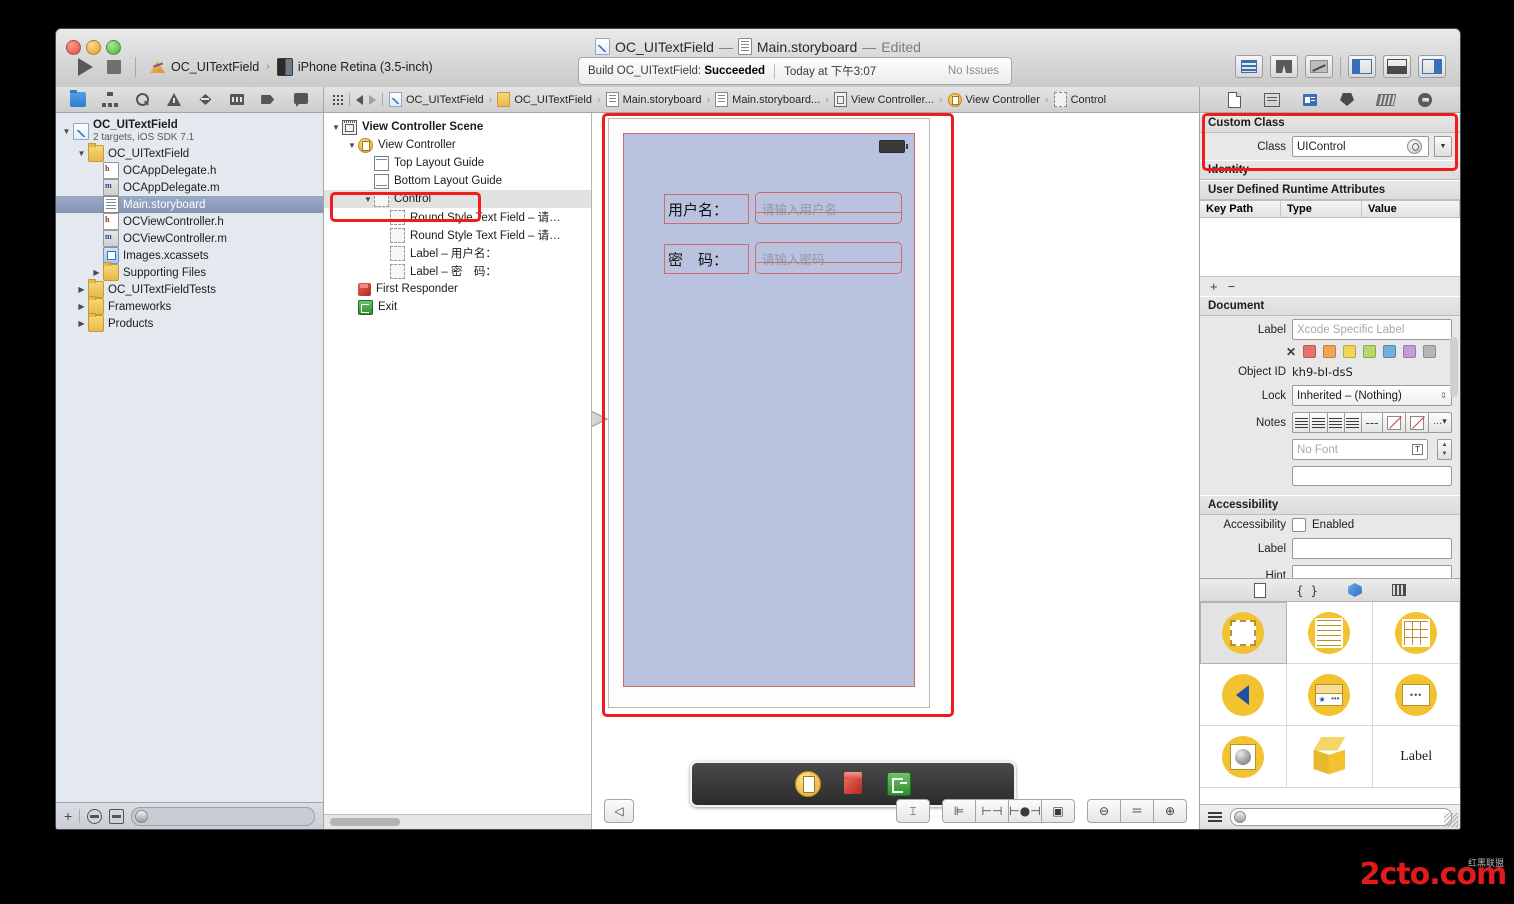 Image resolution: width=1514 pixels, height=904 pixels. What do you see at coordinates (1330, 633) in the screenshot?
I see `library-table-view-object` at bounding box center [1330, 633].